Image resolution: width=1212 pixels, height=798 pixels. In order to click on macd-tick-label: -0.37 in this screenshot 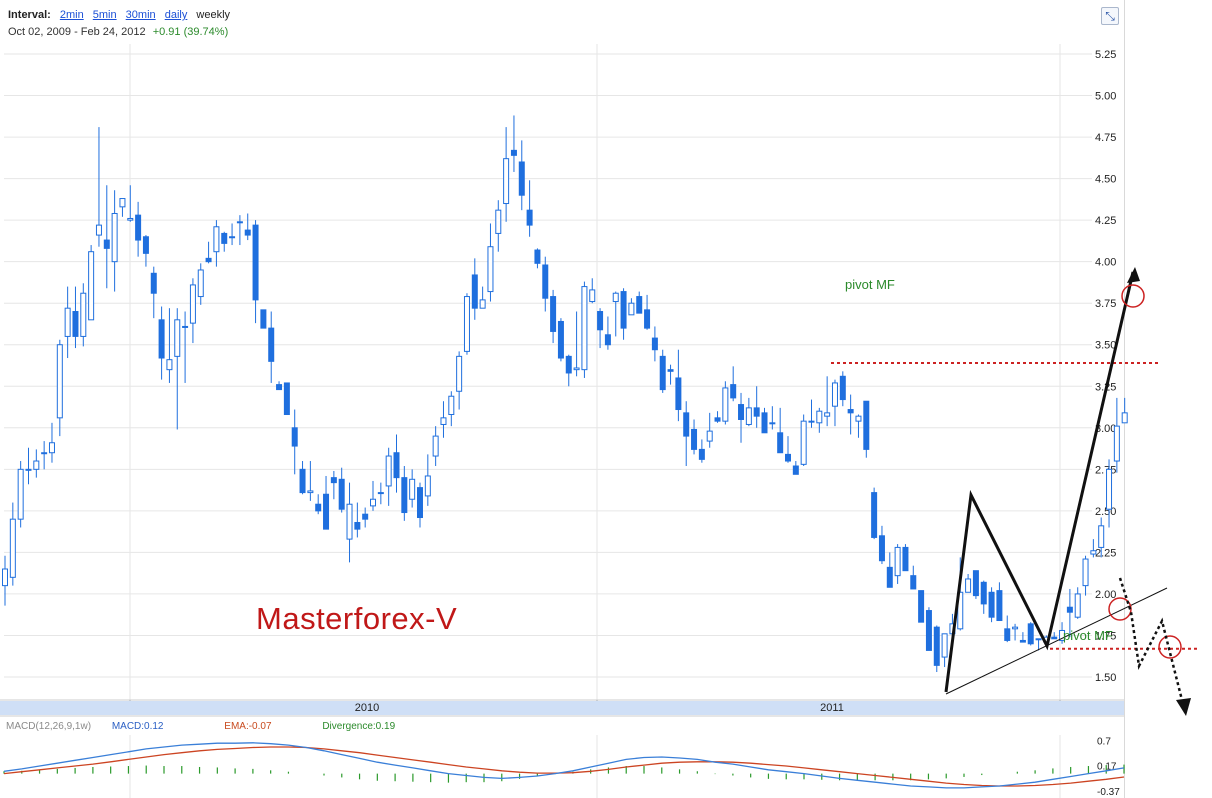, I will do `click(1108, 792)`.